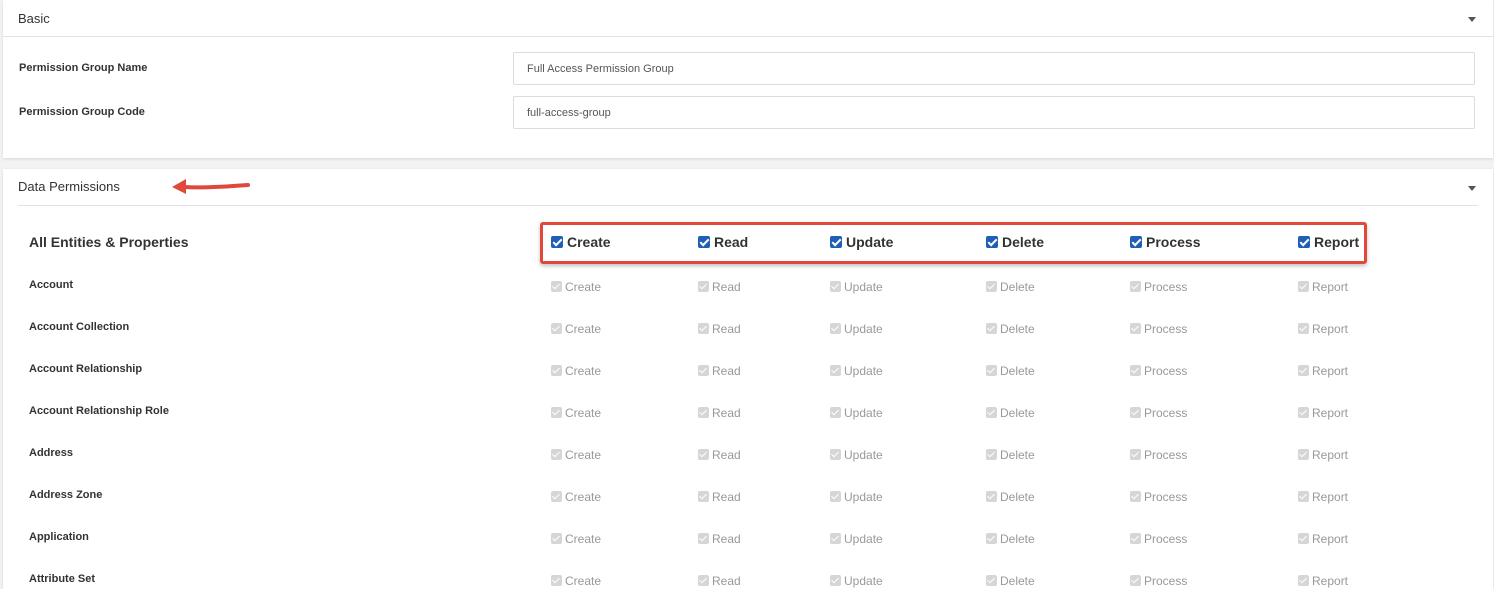 Image resolution: width=1494 pixels, height=589 pixels. What do you see at coordinates (83, 68) in the screenshot?
I see `permission-group-name-label: Permission Group Name` at bounding box center [83, 68].